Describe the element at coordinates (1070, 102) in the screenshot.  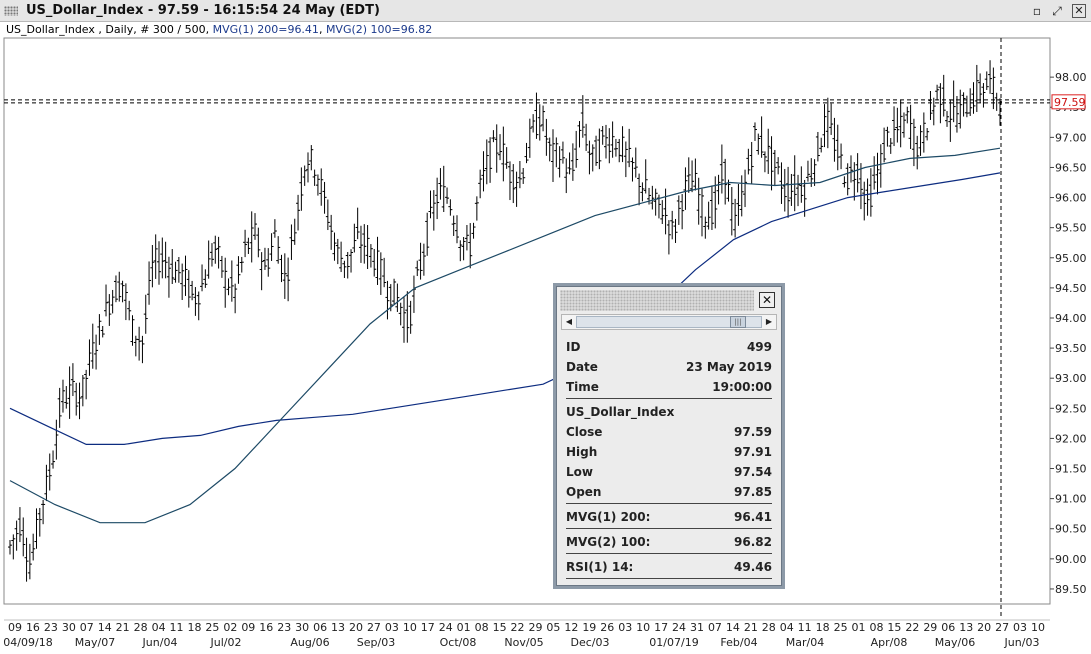
I see `price-label: 97.59` at that location.